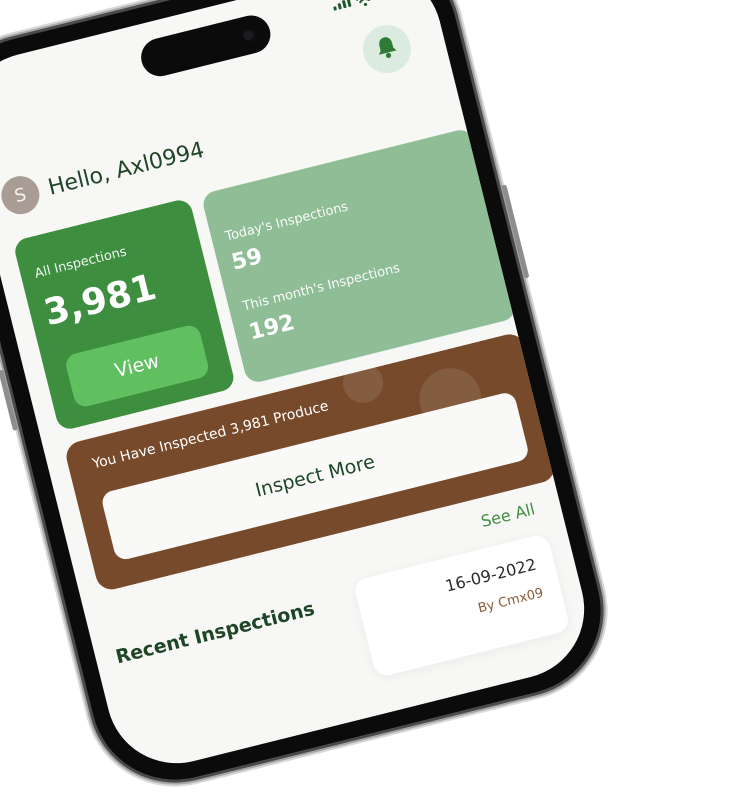 Image resolution: width=738 pixels, height=800 pixels. What do you see at coordinates (215, 633) in the screenshot?
I see `recent-inspections-title: Recent Inspections` at bounding box center [215, 633].